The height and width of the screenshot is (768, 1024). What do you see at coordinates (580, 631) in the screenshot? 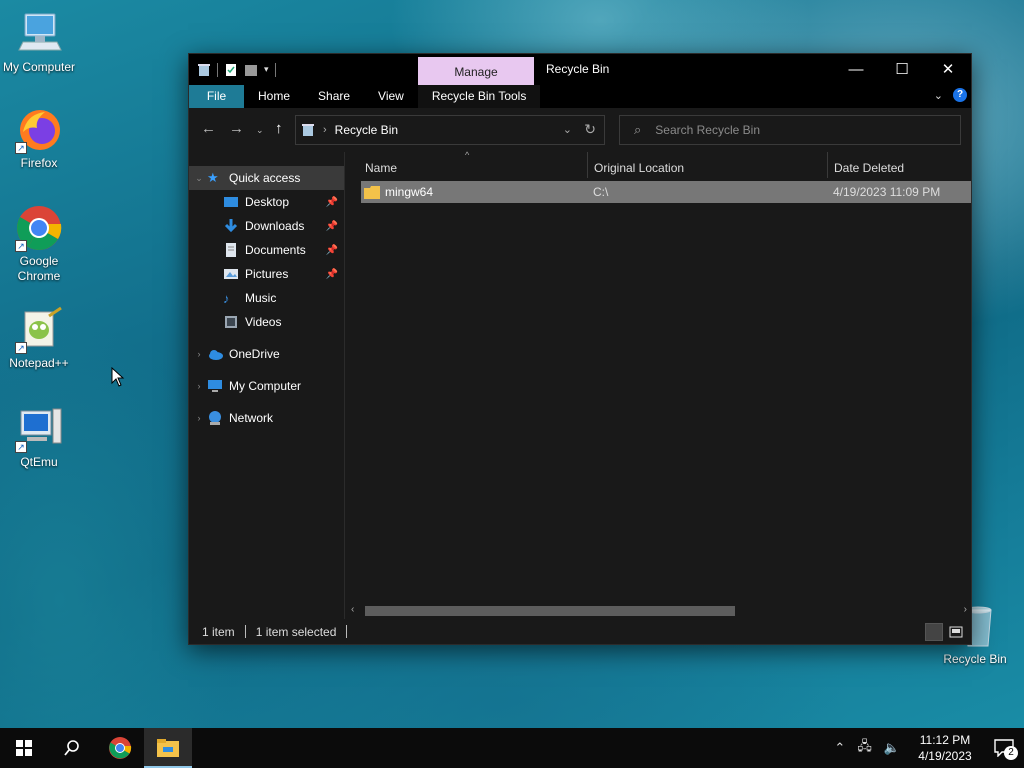
I see `status-bar: 1 item 1 item selected` at bounding box center [580, 631].